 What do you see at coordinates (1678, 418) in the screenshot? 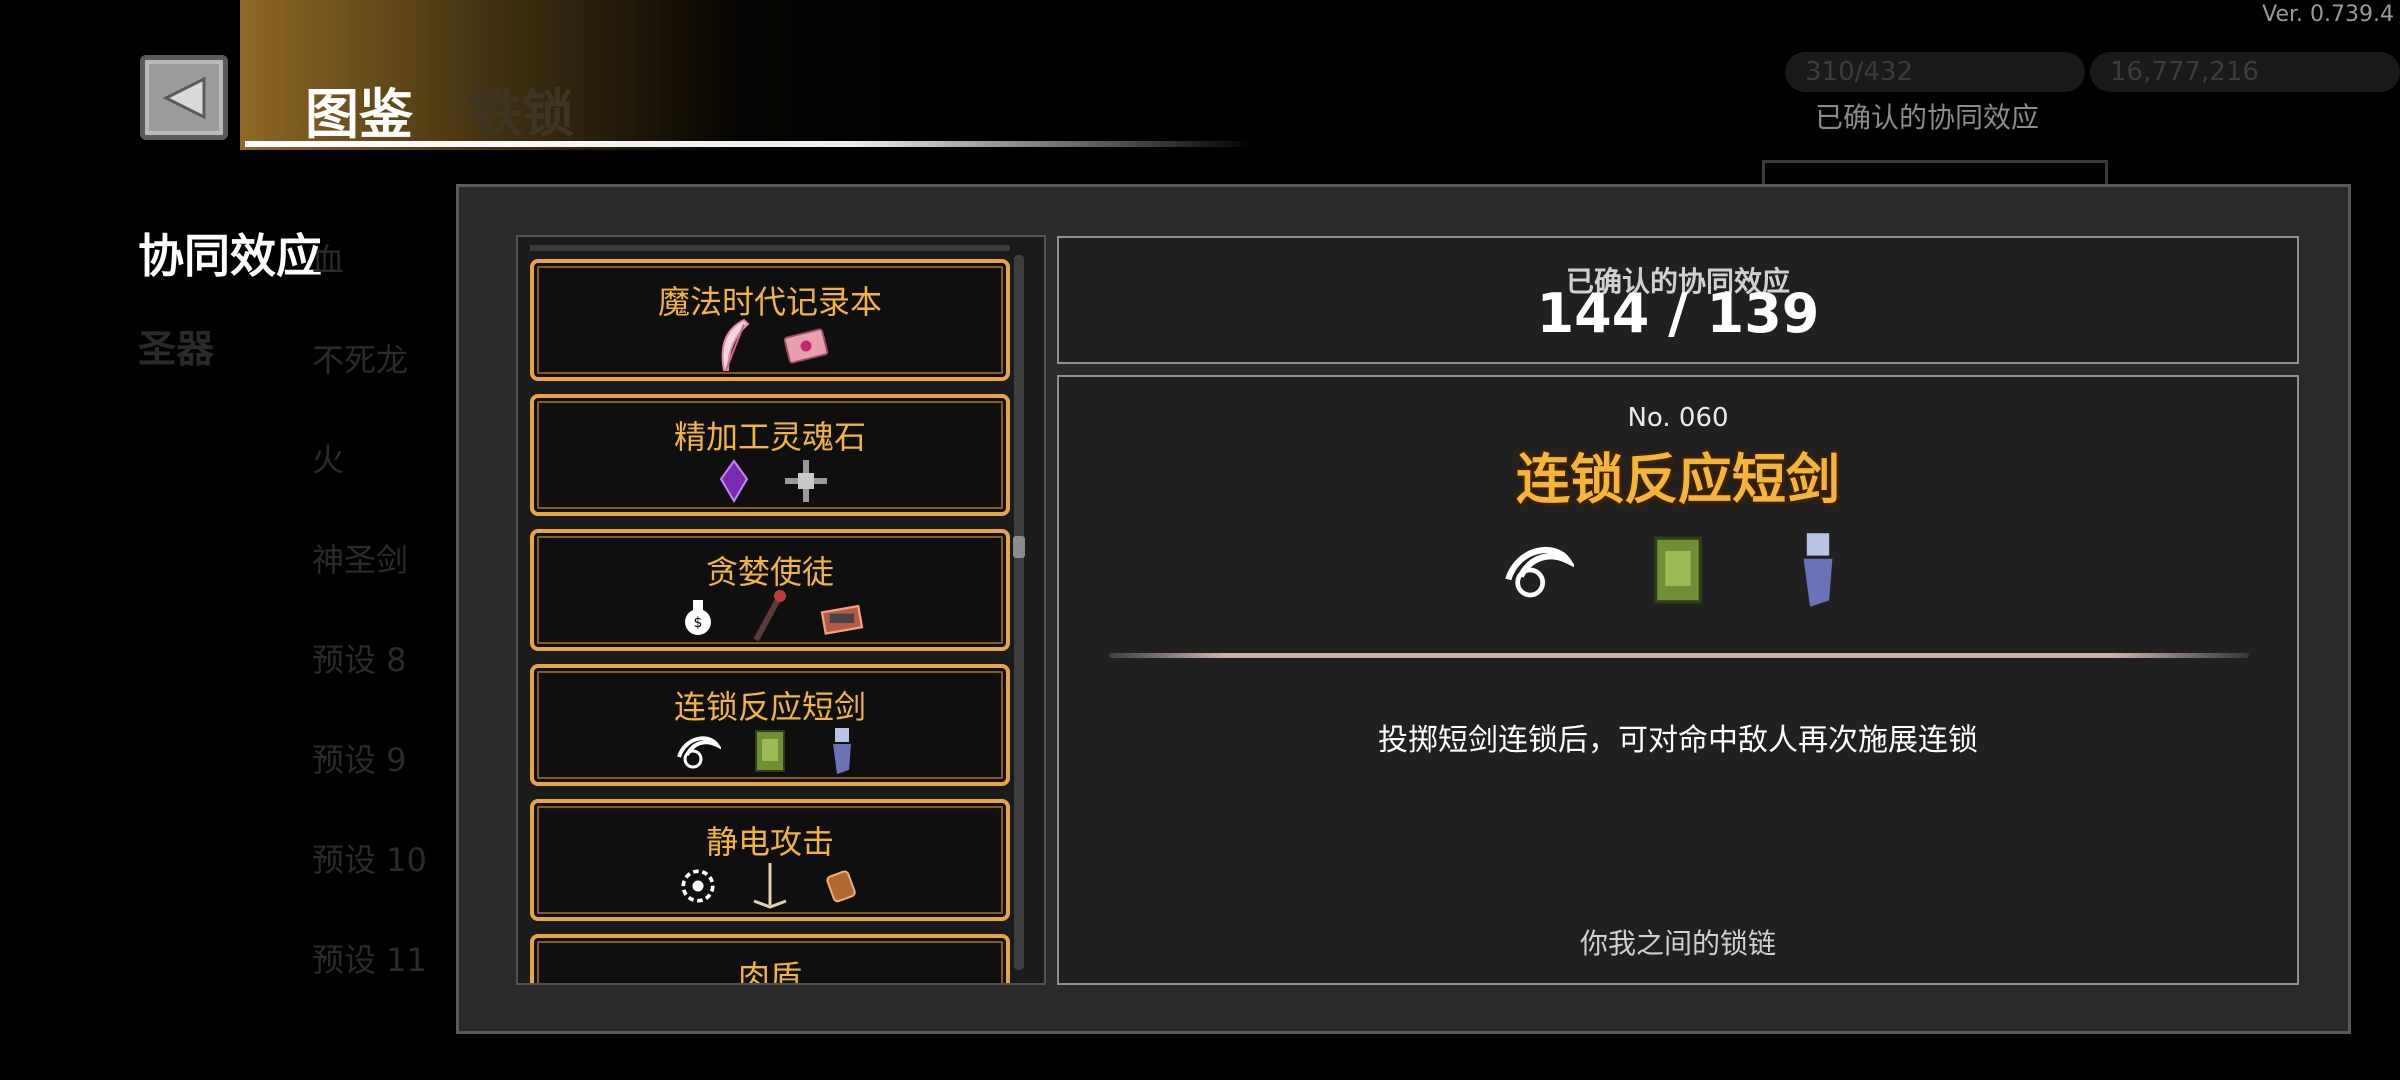
I see `detail-number: No. 060` at bounding box center [1678, 418].